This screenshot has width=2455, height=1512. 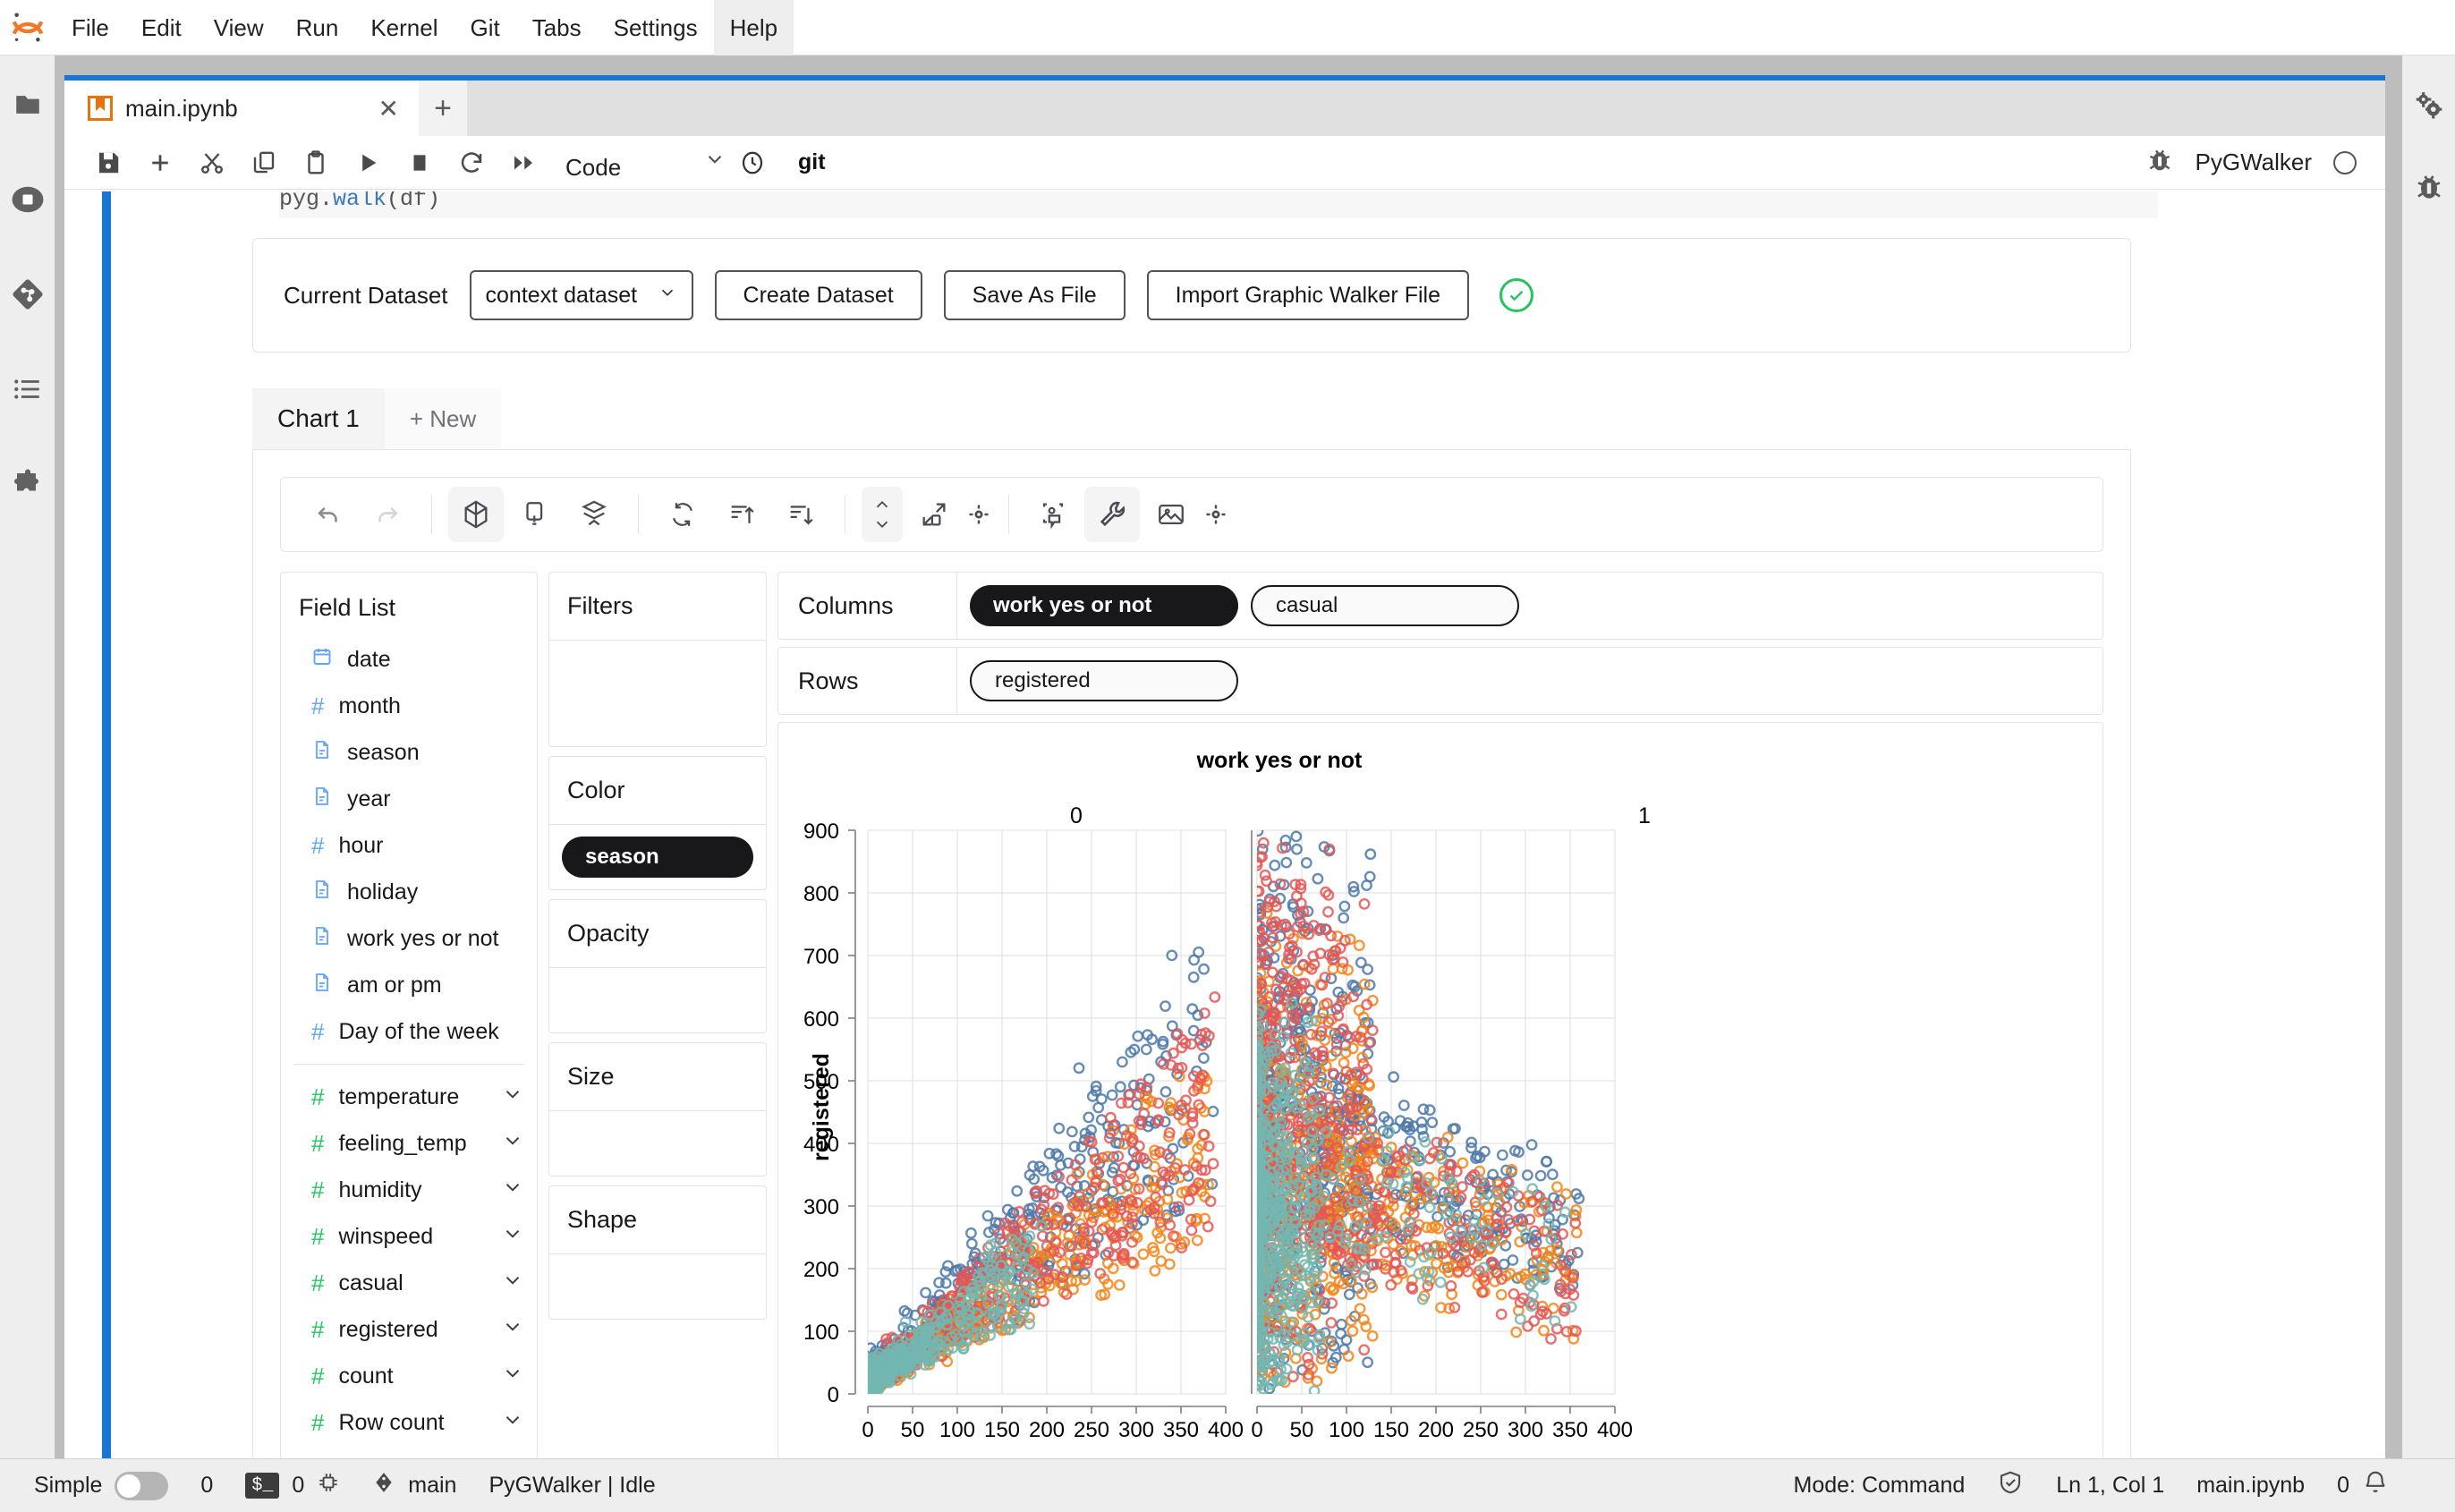 I want to click on stop-icon, so click(x=420, y=163).